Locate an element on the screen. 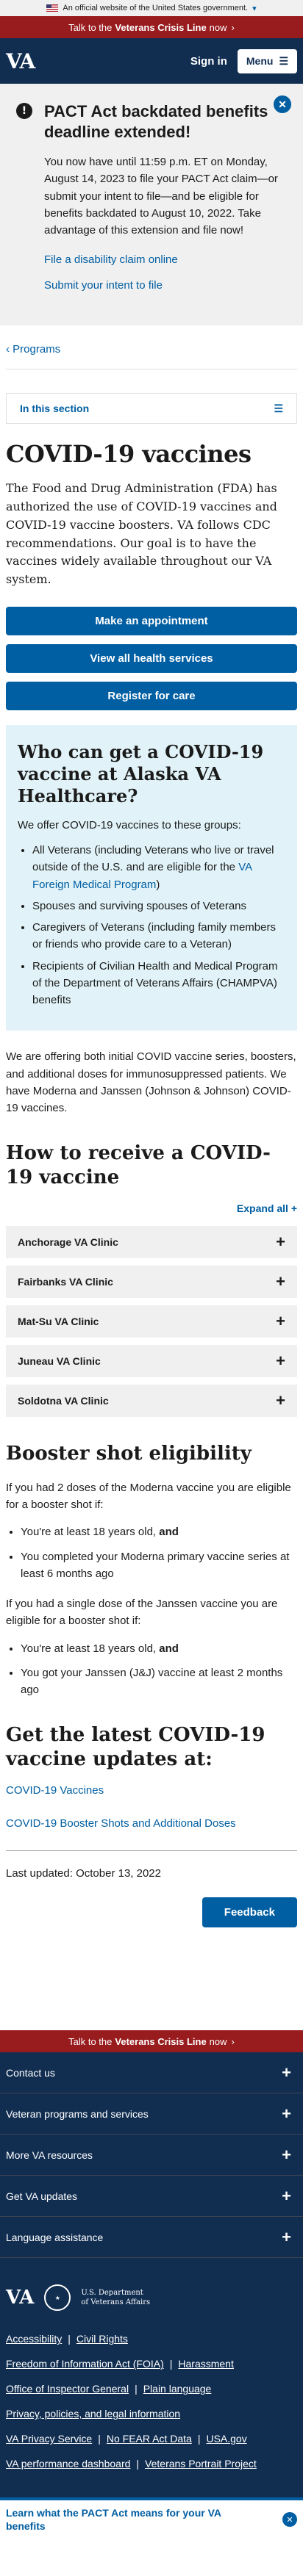 The image size is (303, 2576). foia-link: Freedom of Information Act (FOIA) is located at coordinates (85, 2364).